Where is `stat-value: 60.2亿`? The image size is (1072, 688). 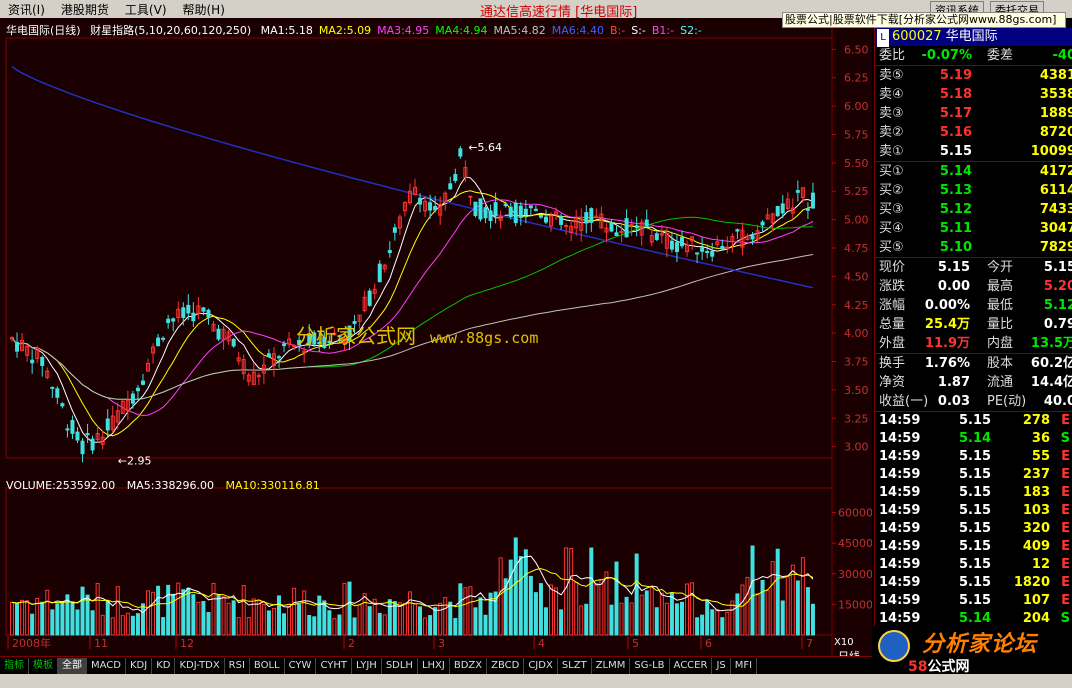 stat-value: 60.2亿 is located at coordinates (1051, 363).